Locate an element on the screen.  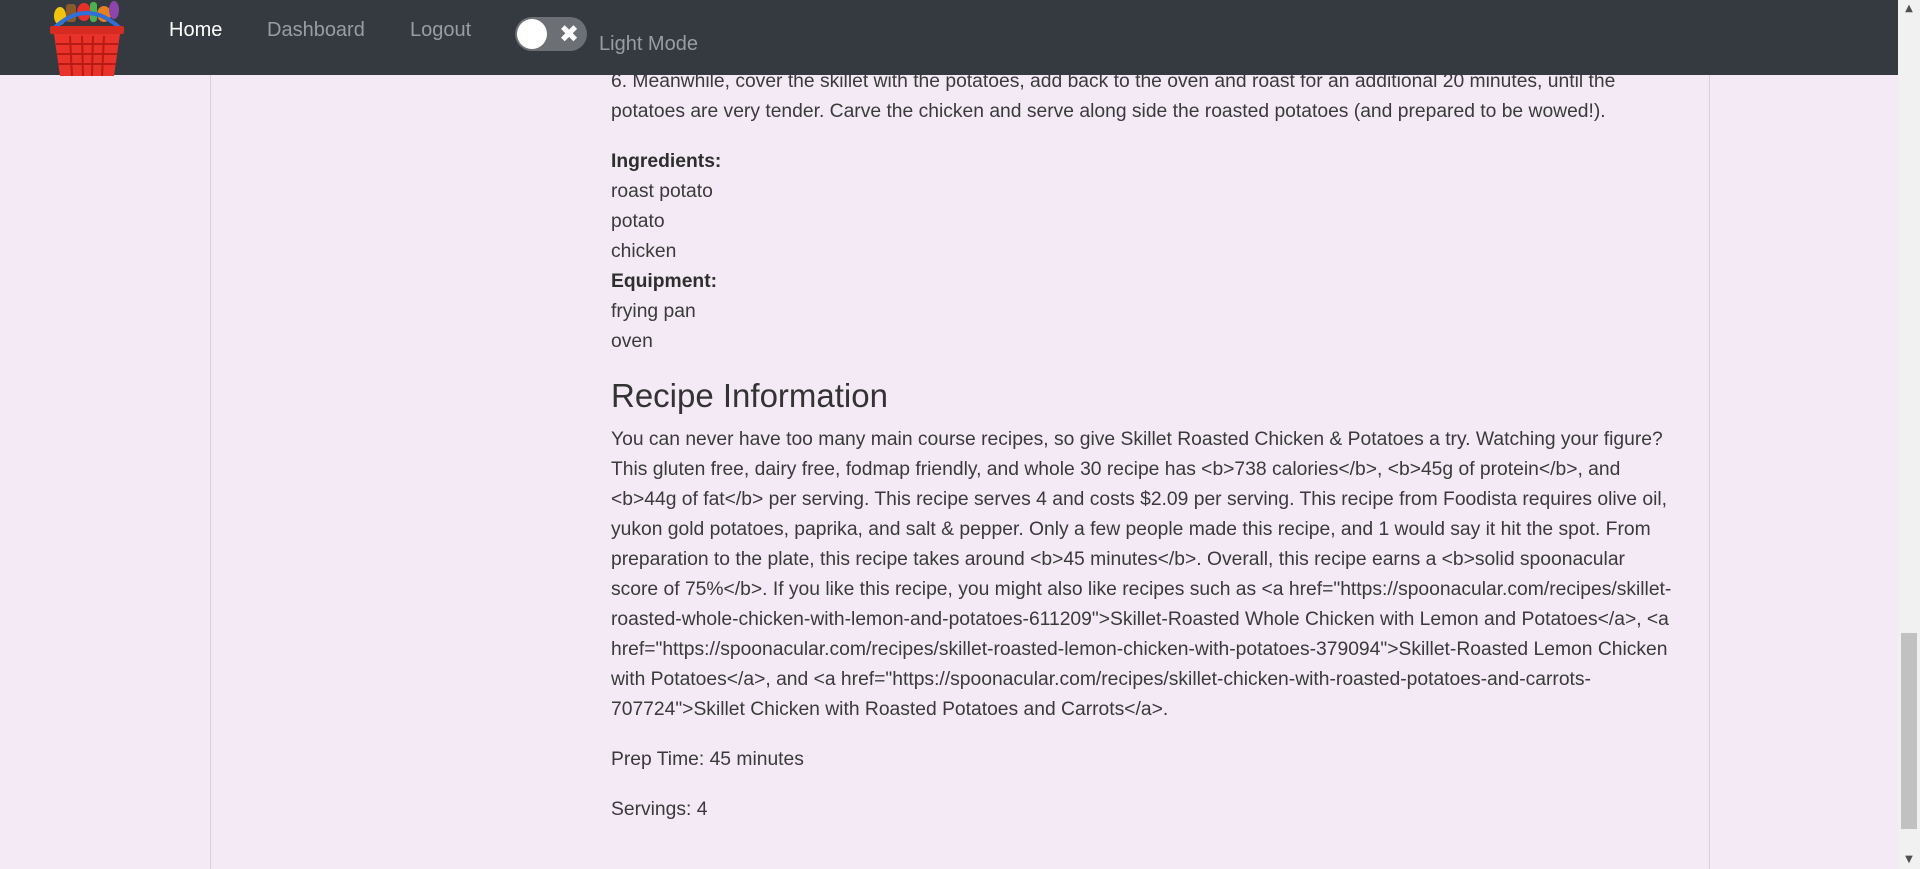
prep-time: Prep Time: 45 minutes is located at coordinates (707, 759).